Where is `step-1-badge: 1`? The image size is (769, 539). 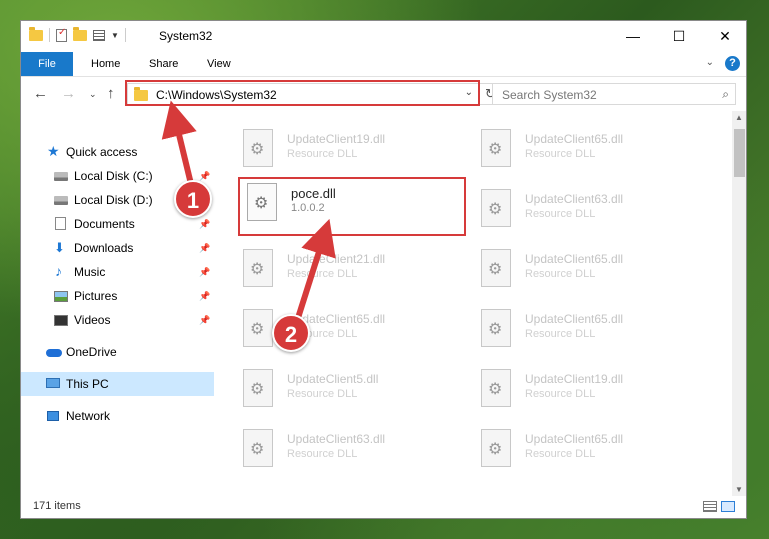
step-1-badge: 1 is located at coordinates (193, 199).